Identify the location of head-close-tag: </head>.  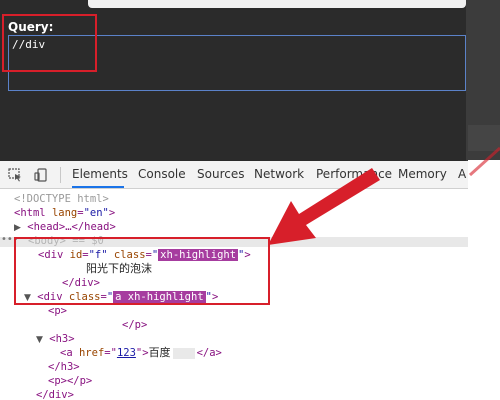
(93, 227).